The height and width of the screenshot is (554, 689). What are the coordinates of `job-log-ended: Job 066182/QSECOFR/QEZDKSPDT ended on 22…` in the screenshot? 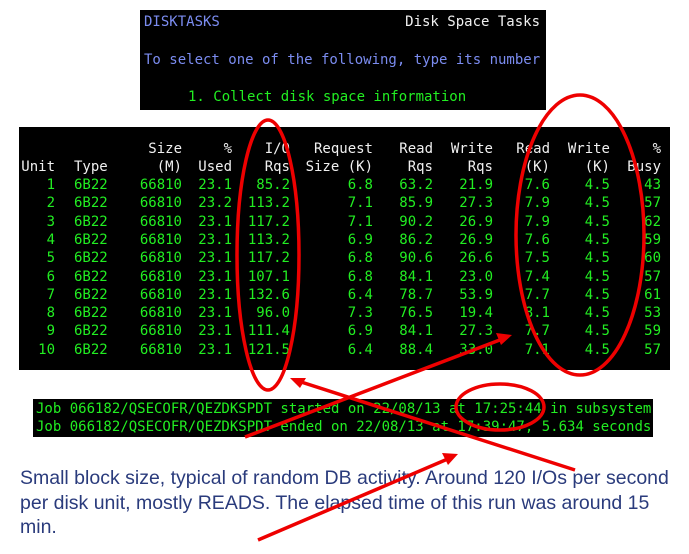 It's located at (344, 427).